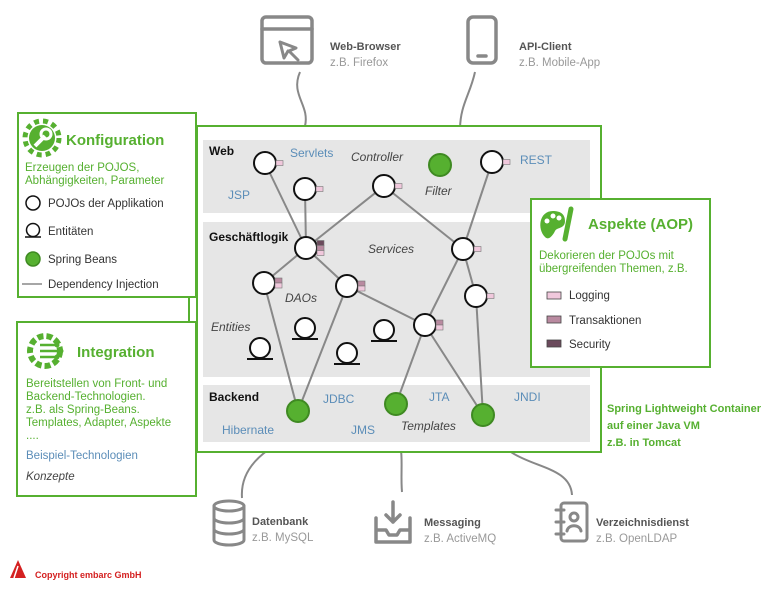 This screenshot has width=766, height=590. Describe the element at coordinates (301, 99) in the screenshot. I see `connector-browser` at that location.